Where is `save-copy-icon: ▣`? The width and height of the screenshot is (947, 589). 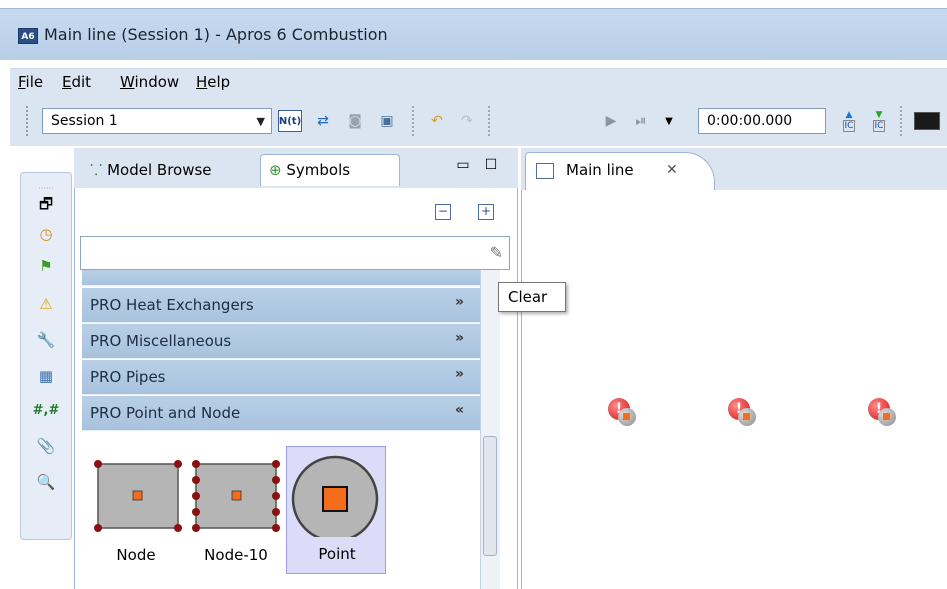 save-copy-icon: ▣ is located at coordinates (387, 121).